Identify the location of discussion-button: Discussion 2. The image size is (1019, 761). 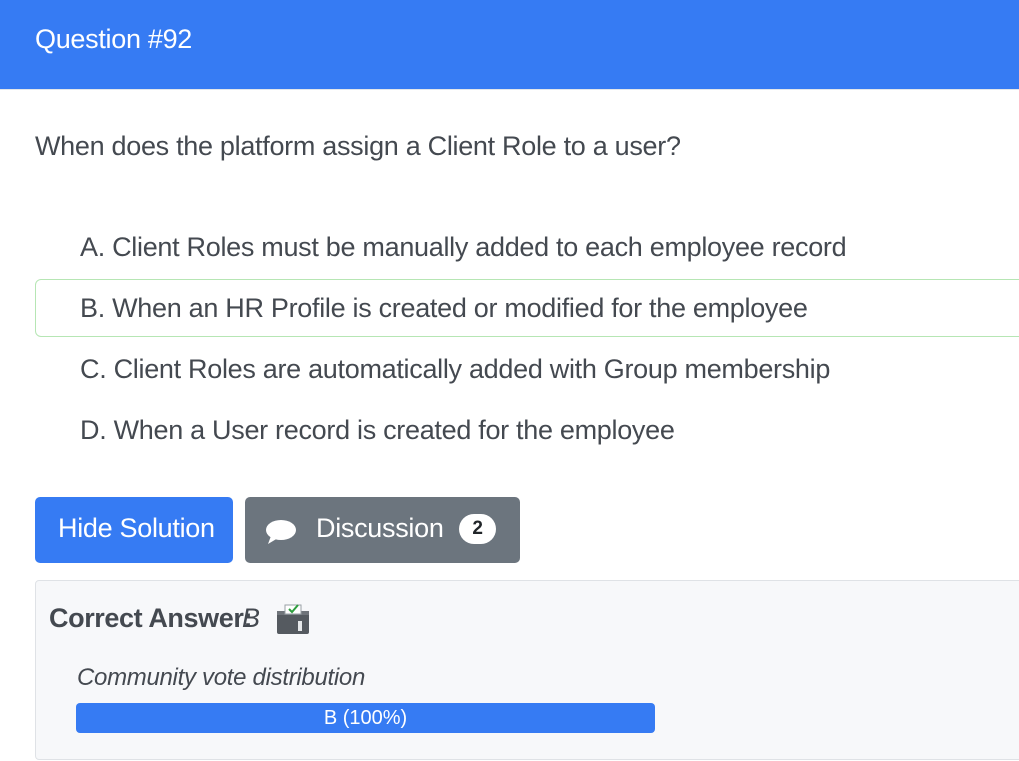
(382, 530).